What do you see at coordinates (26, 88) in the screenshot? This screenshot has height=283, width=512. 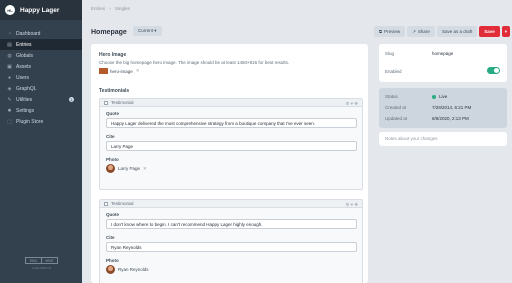 I see `nav-label: GraphQL` at bounding box center [26, 88].